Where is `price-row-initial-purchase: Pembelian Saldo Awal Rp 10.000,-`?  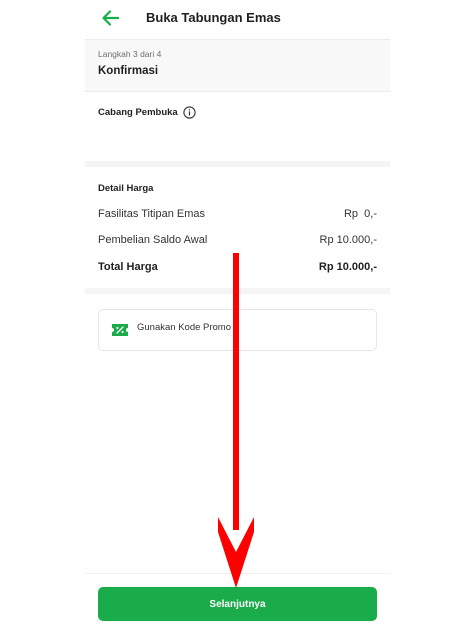
price-row-initial-purchase: Pembelian Saldo Awal Rp 10.000,- is located at coordinates (237, 240).